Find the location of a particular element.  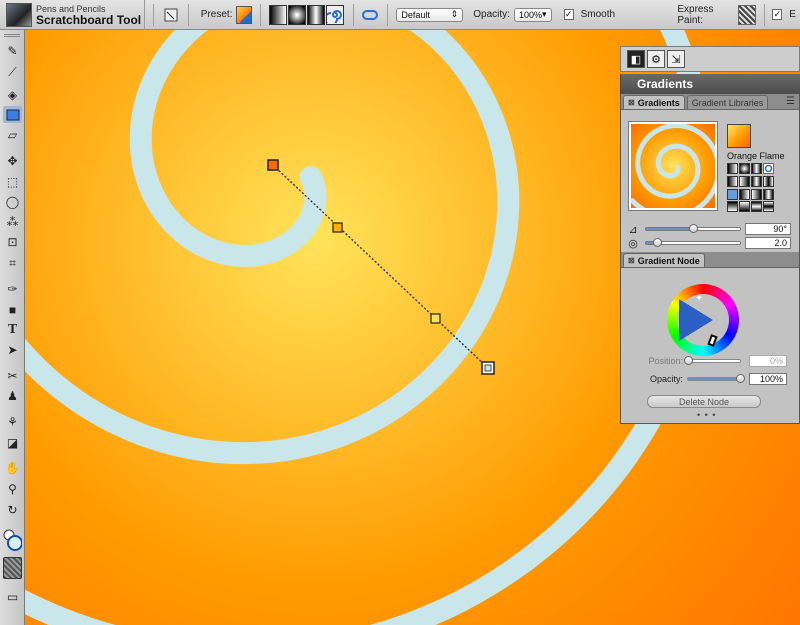

mirror-icon: ⚘ is located at coordinates (12, 421).